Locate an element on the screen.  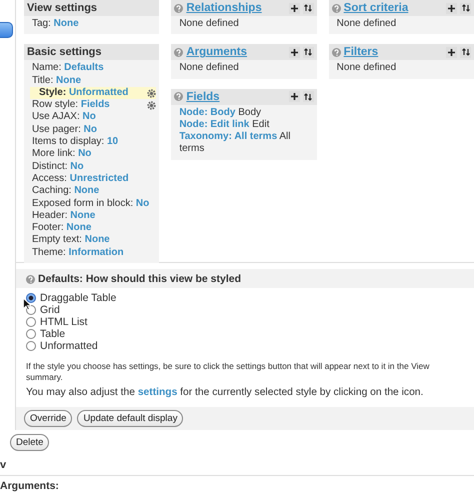
setting-label: Distinct: No is located at coordinates (58, 166).